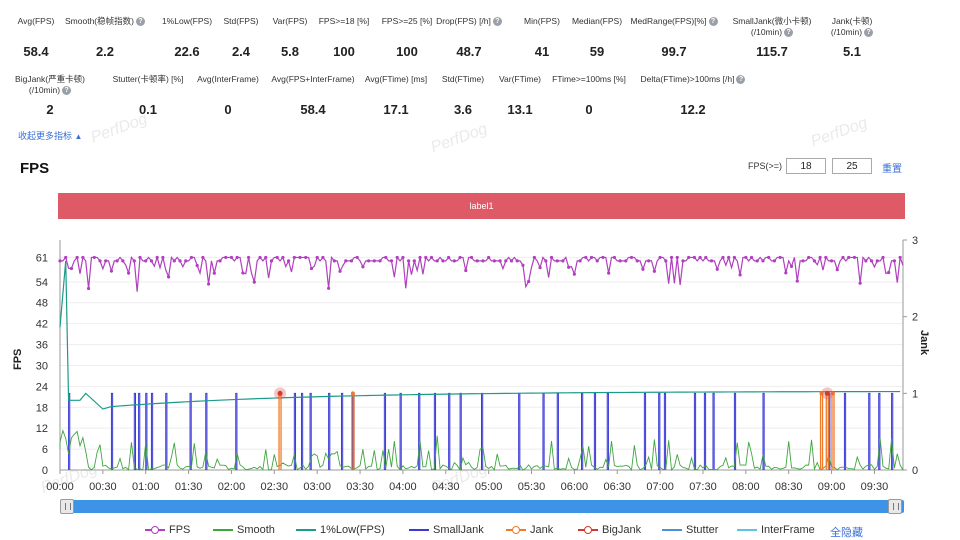 The width and height of the screenshot is (960, 540). What do you see at coordinates (489, 487) in the screenshot?
I see `x-tick-label: 05:00` at bounding box center [489, 487].